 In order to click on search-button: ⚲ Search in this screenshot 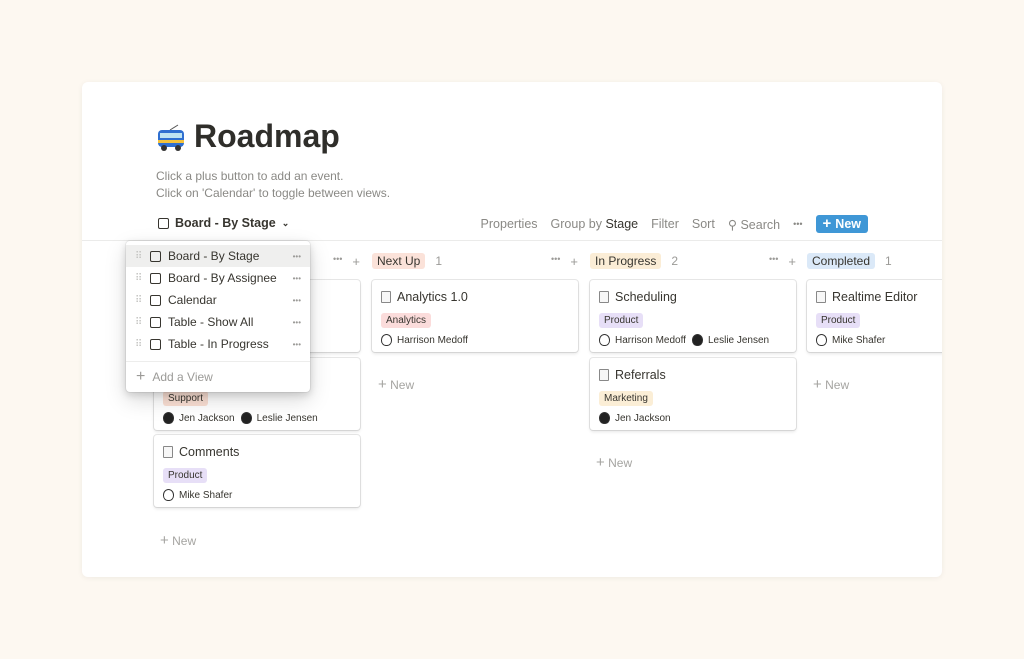, I will do `click(754, 224)`.